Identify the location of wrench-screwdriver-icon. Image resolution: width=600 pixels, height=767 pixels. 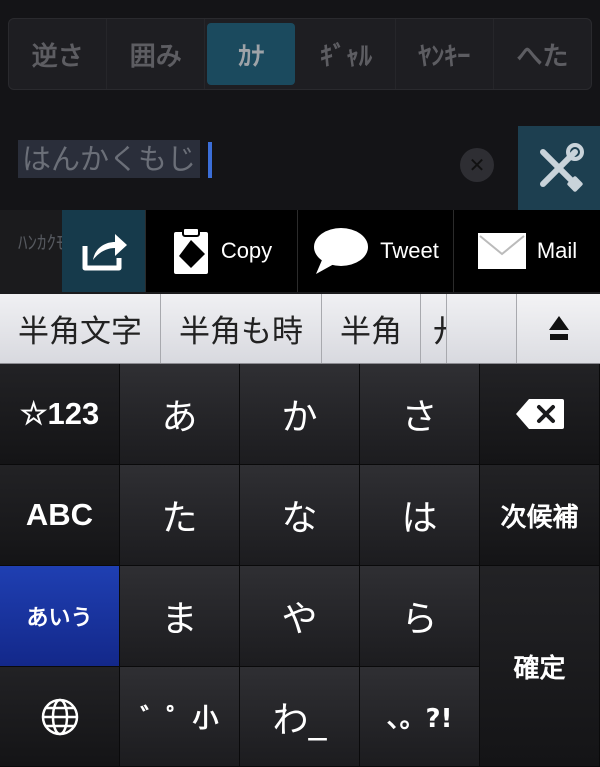
(562, 167).